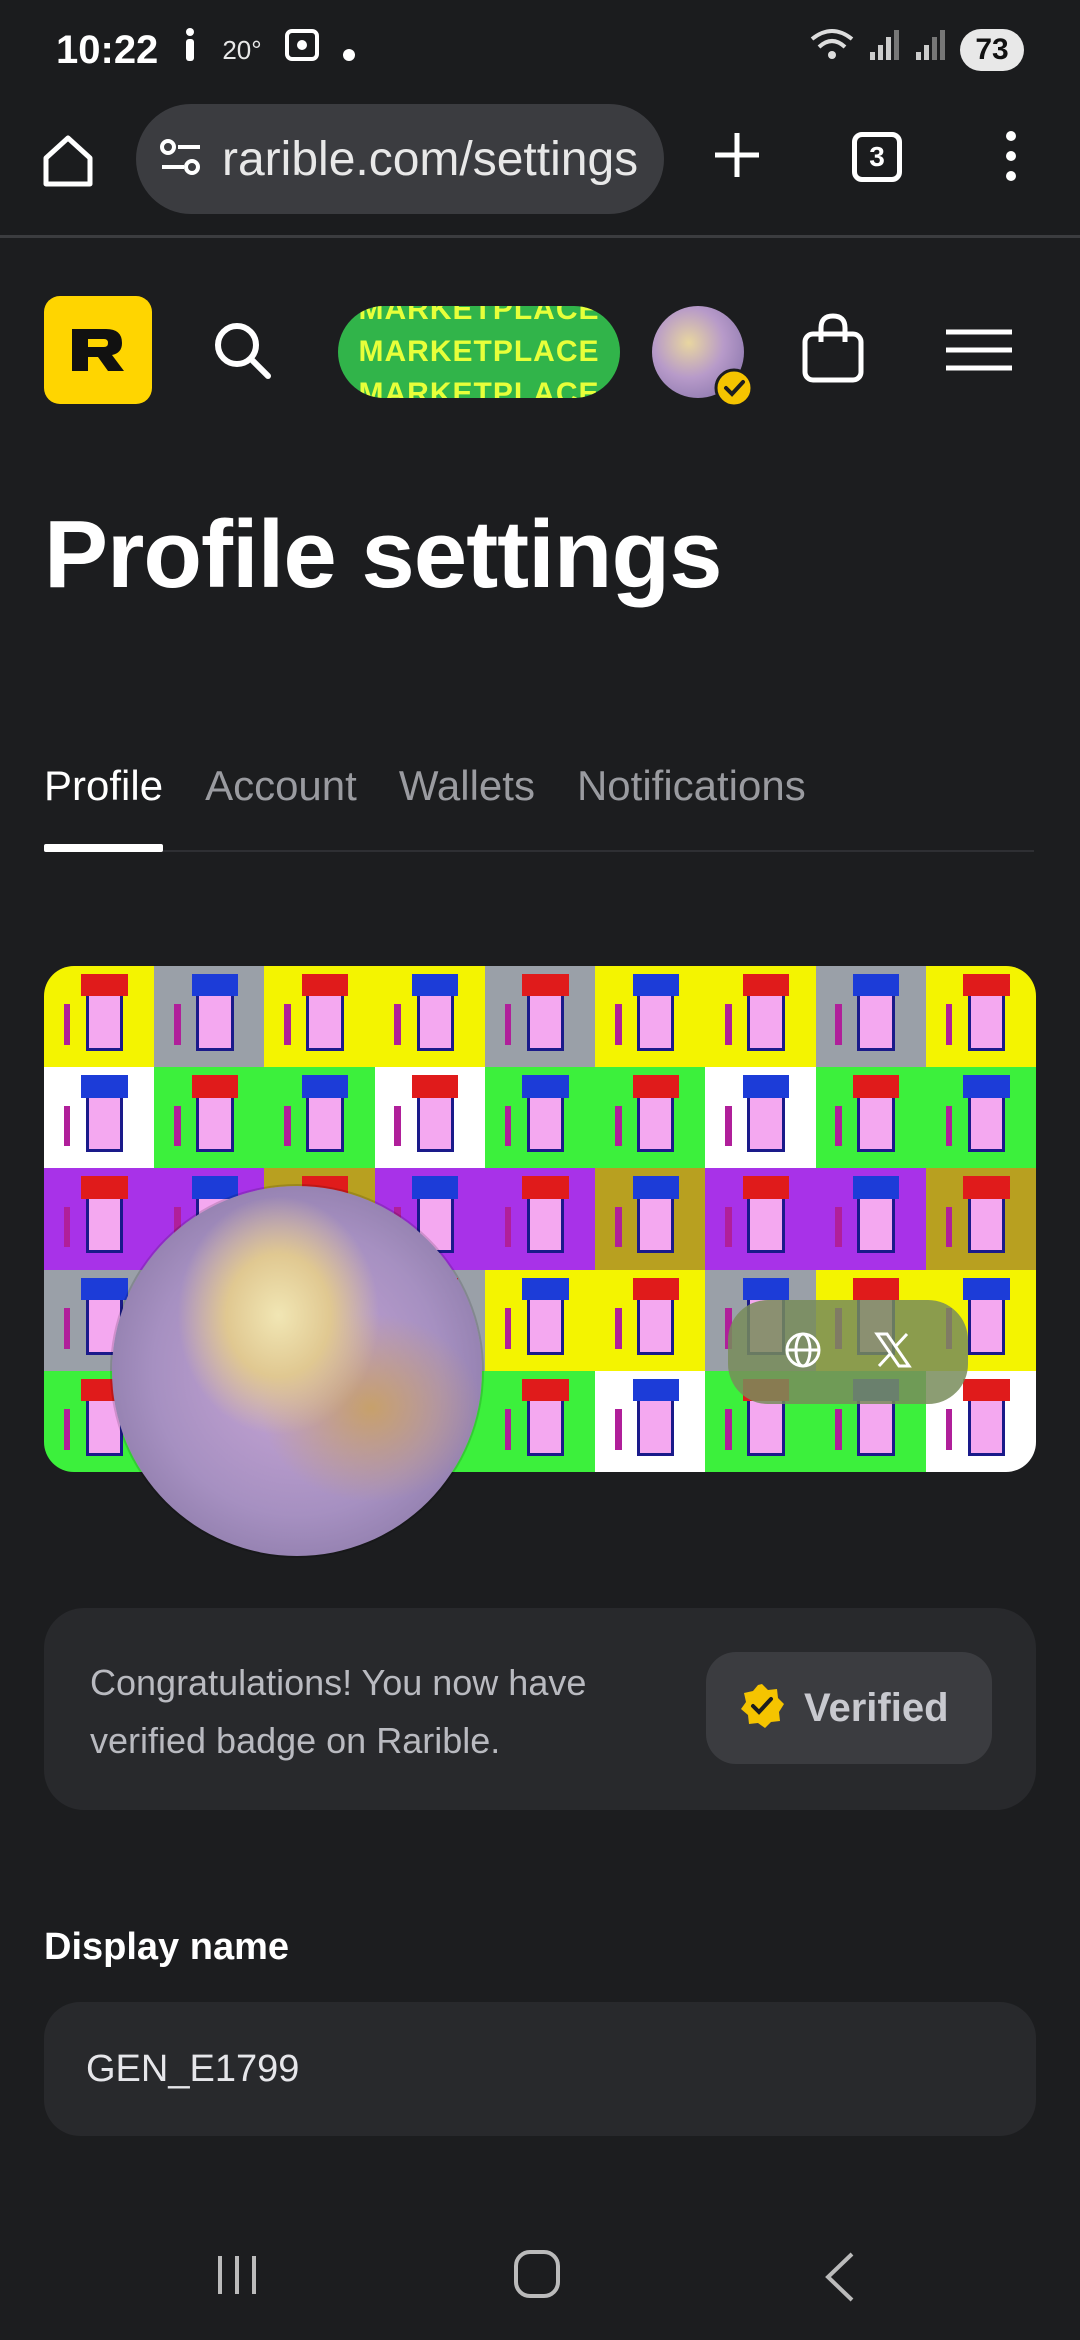 The width and height of the screenshot is (1080, 2340). What do you see at coordinates (237, 2275) in the screenshot?
I see `recents-icon` at bounding box center [237, 2275].